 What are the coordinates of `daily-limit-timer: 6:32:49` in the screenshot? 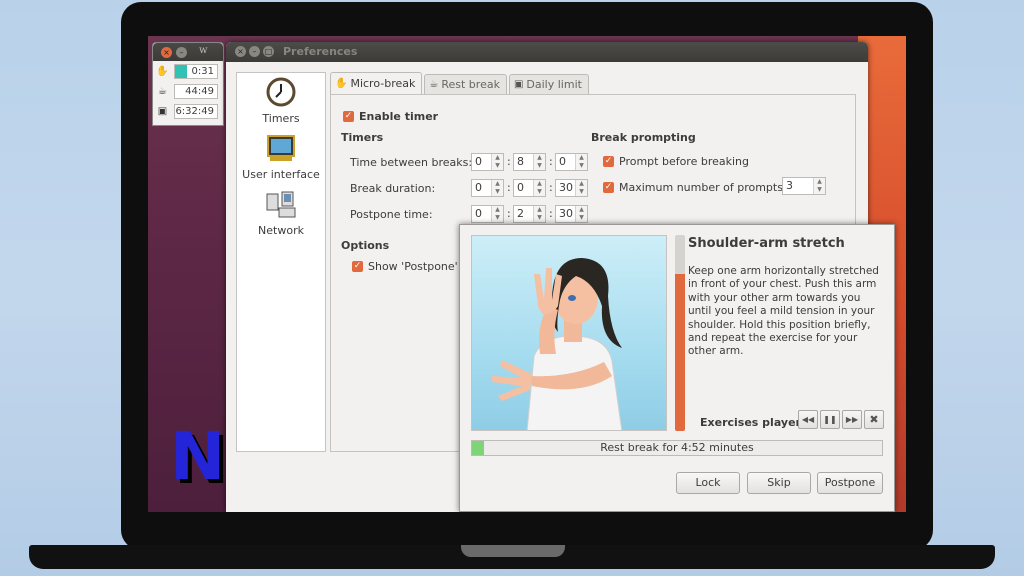 It's located at (196, 111).